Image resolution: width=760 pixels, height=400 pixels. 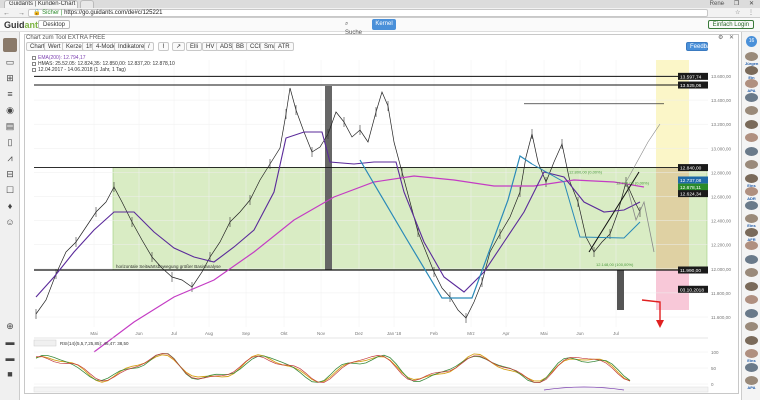 I want to click on search-button: ⌕ Suche, so click(x=356, y=28).